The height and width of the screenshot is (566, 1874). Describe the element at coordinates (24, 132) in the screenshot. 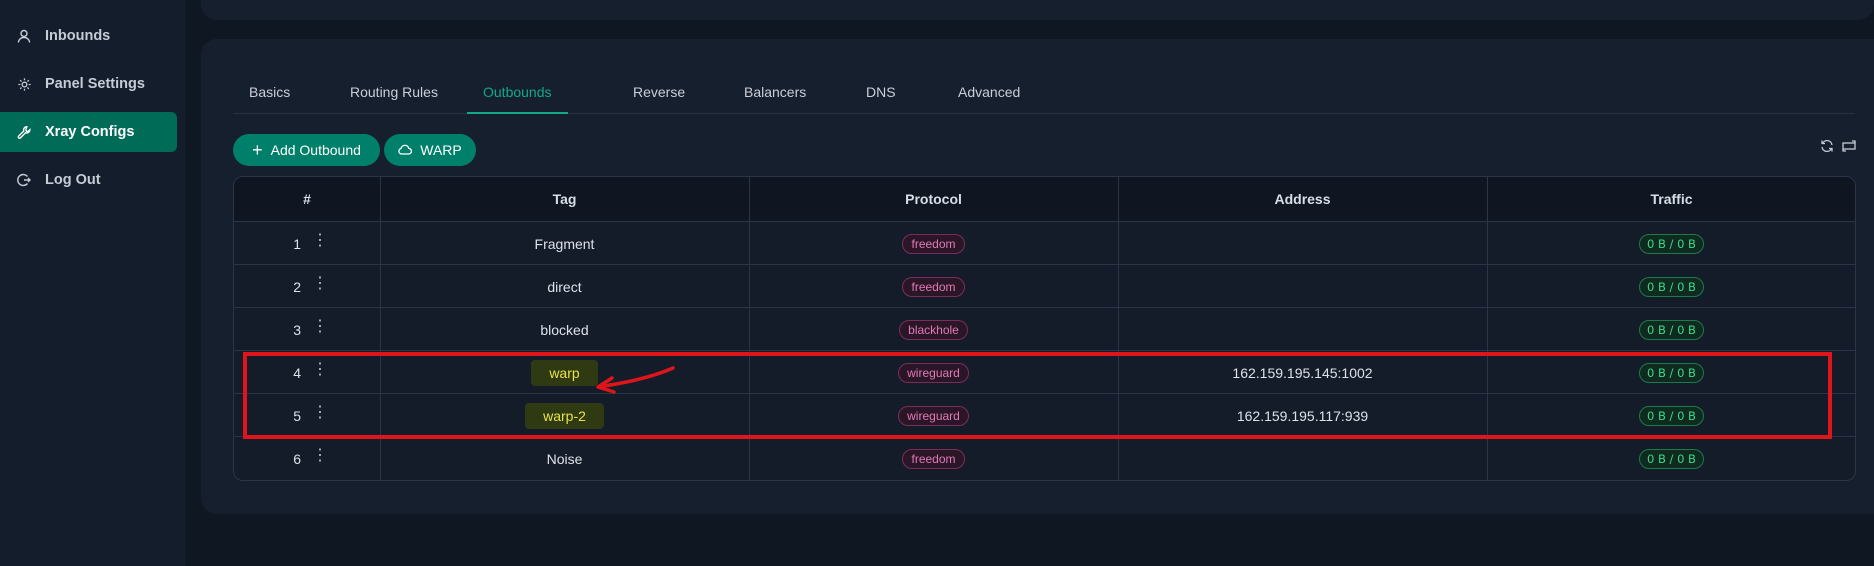

I see `wrench-icon` at that location.